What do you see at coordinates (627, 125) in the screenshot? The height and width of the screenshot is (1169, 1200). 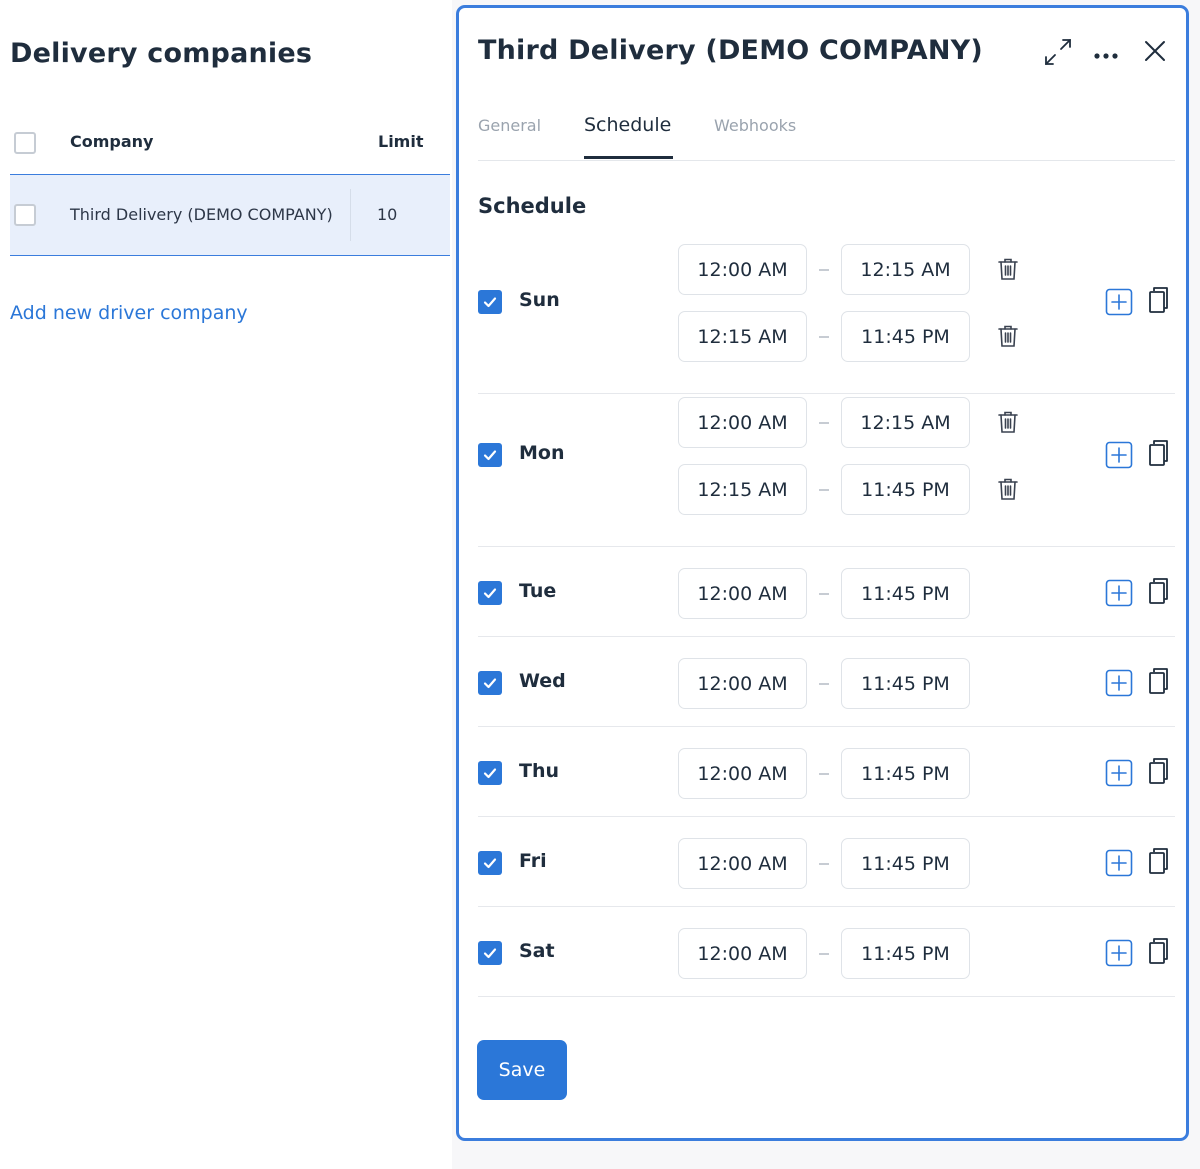 I see `tab-schedule: Schedule` at bounding box center [627, 125].